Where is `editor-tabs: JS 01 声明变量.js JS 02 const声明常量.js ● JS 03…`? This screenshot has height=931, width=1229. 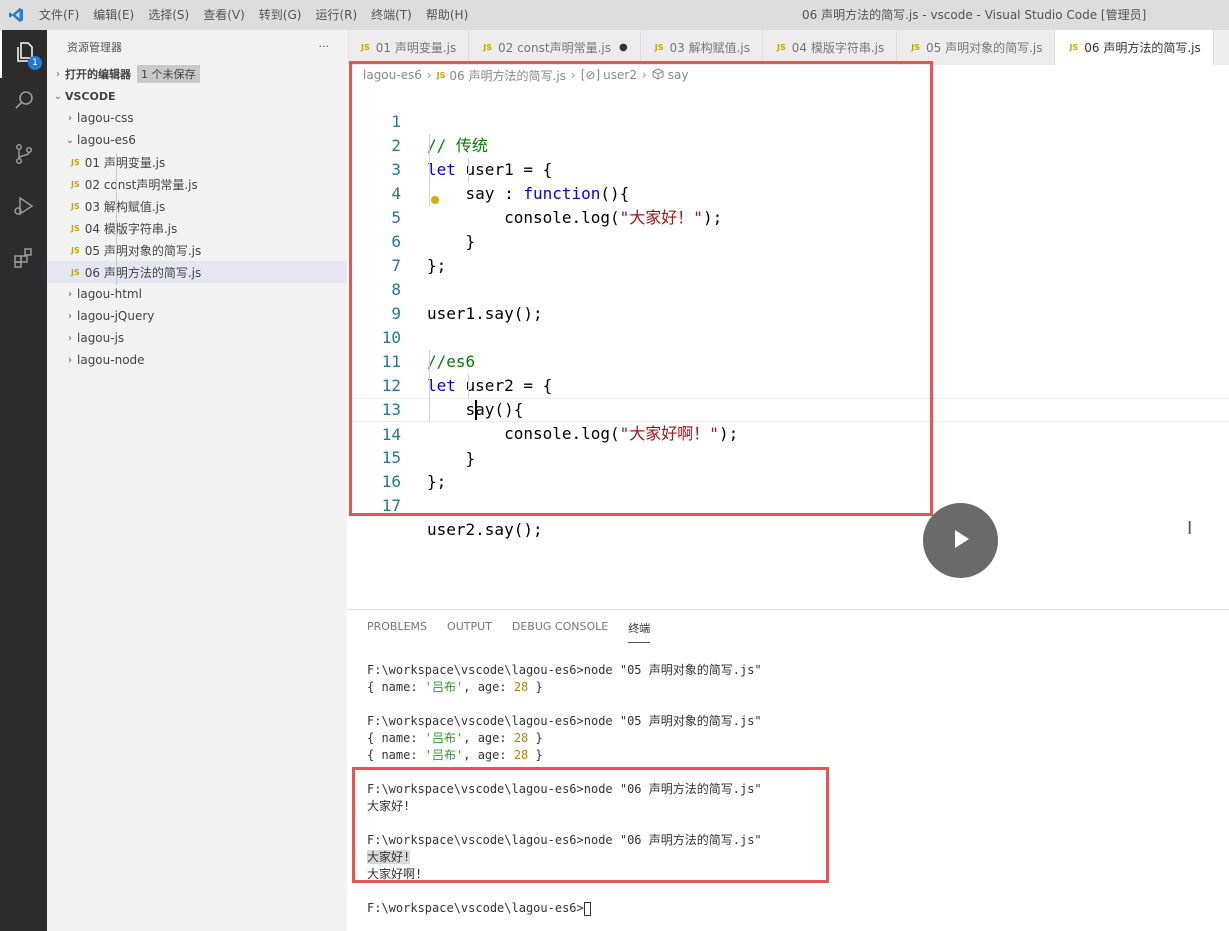 editor-tabs: JS 01 声明变量.js JS 02 const声明常量.js ● JS 03… is located at coordinates (788, 47).